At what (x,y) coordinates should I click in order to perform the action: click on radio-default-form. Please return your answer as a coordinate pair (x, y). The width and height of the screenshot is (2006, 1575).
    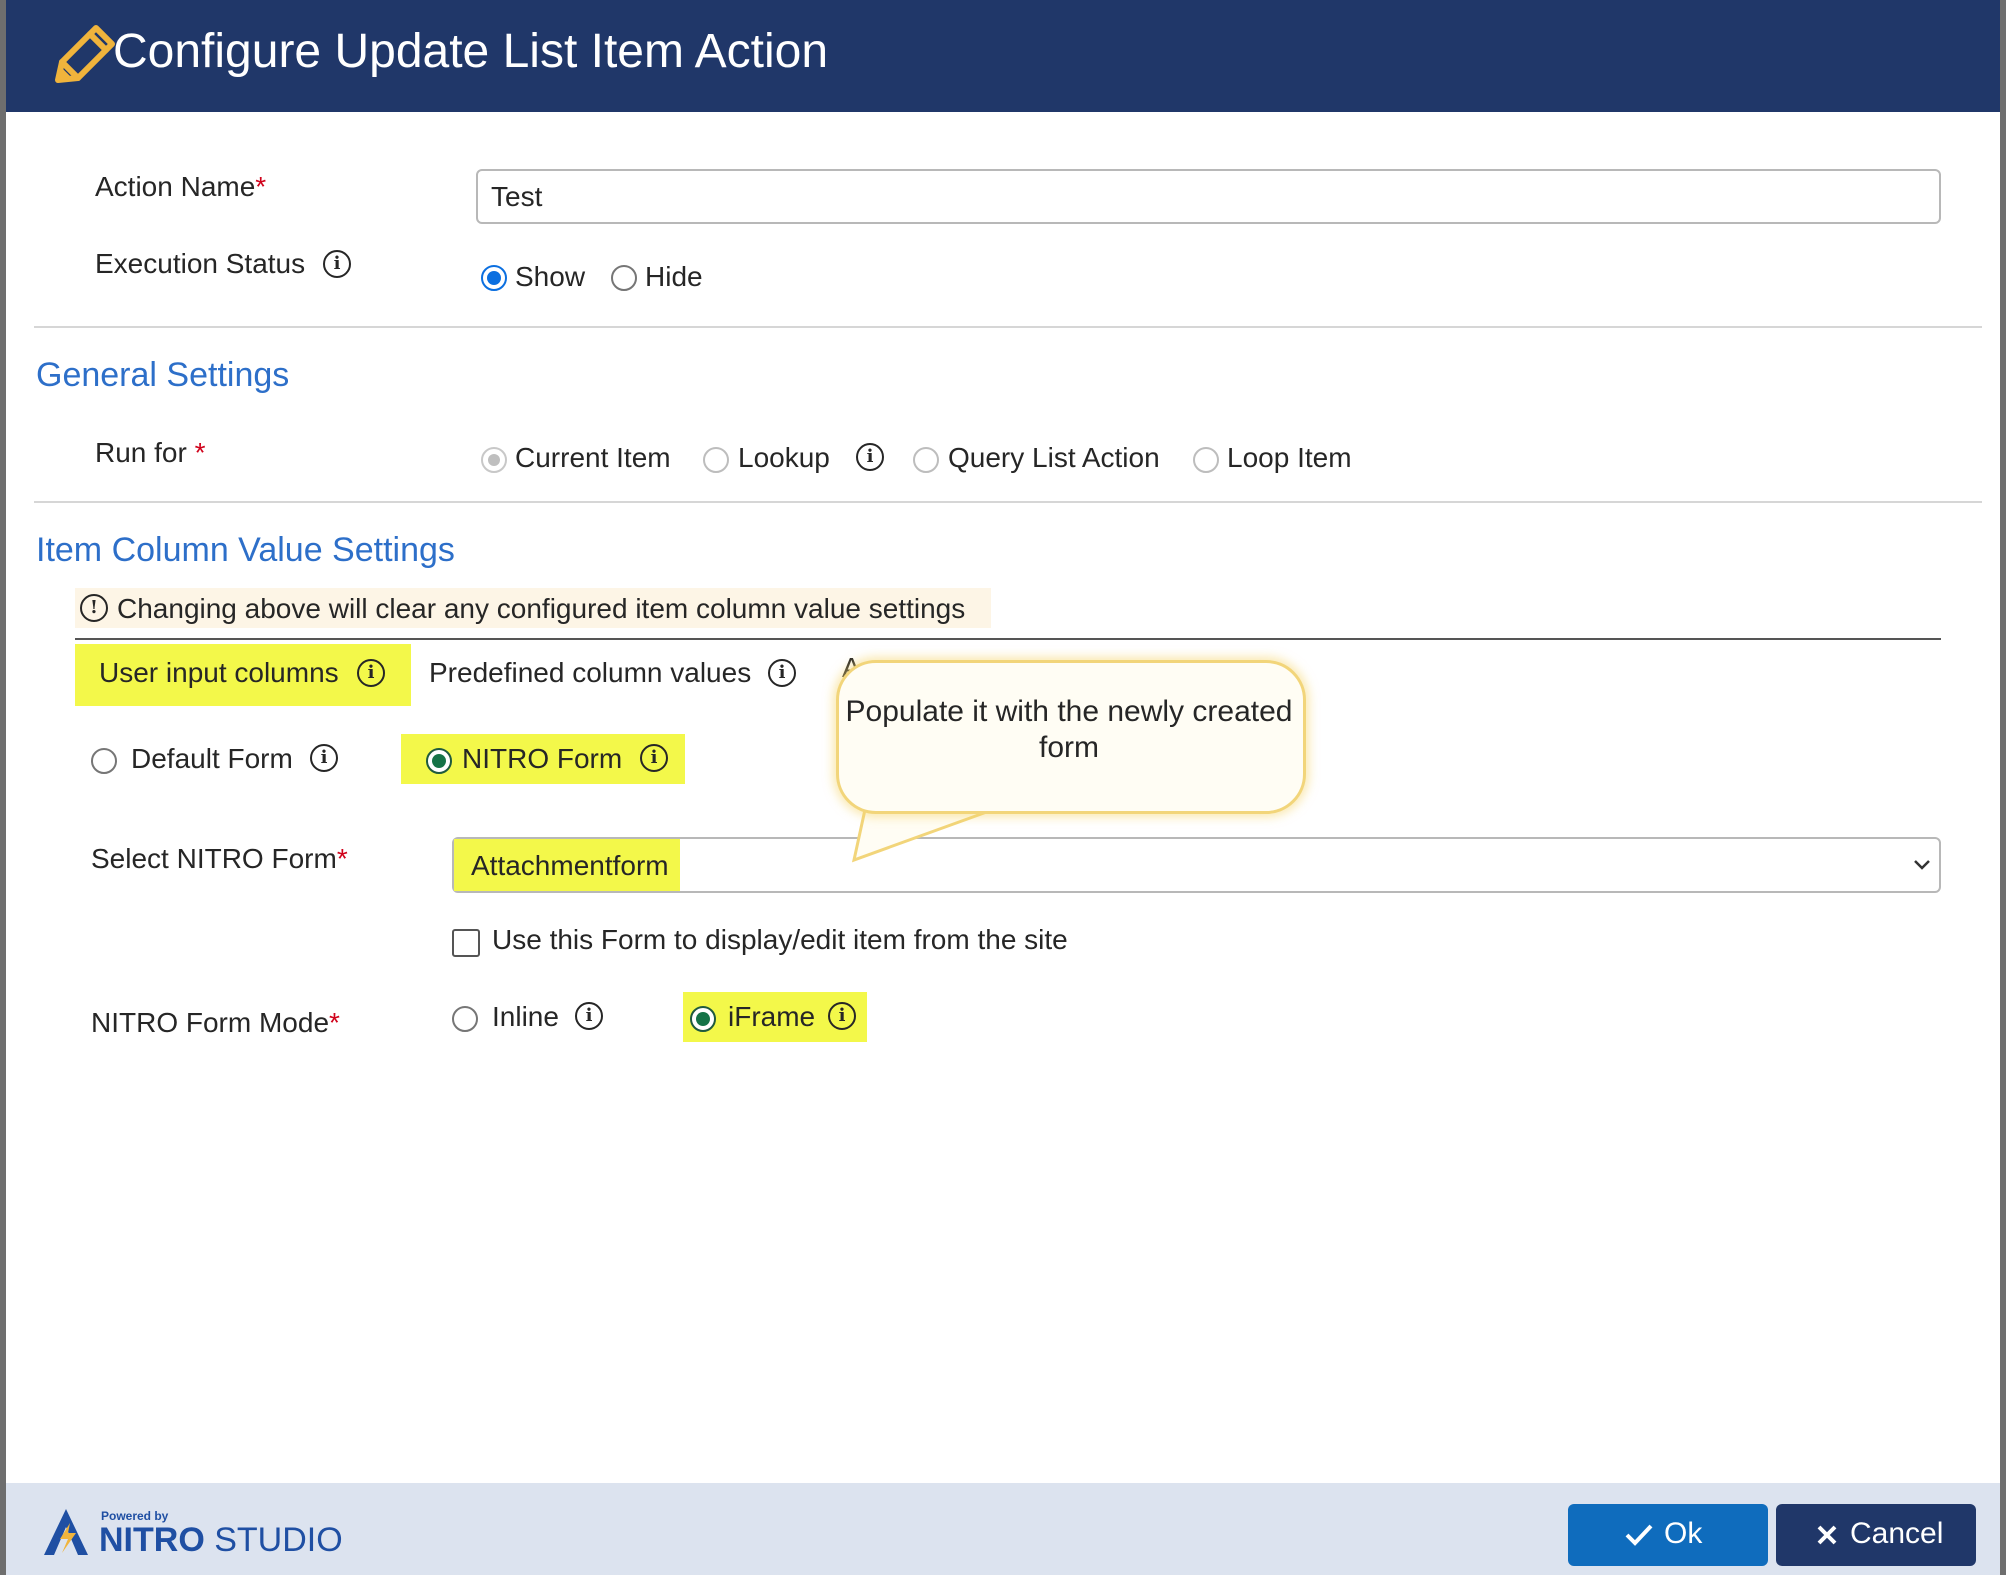
    Looking at the image, I should click on (104, 761).